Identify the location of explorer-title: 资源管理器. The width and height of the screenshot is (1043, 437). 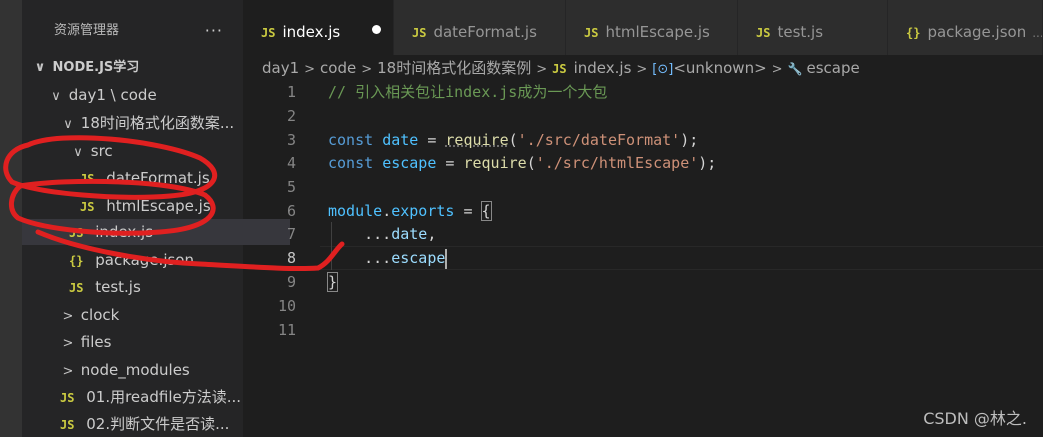
(87, 30).